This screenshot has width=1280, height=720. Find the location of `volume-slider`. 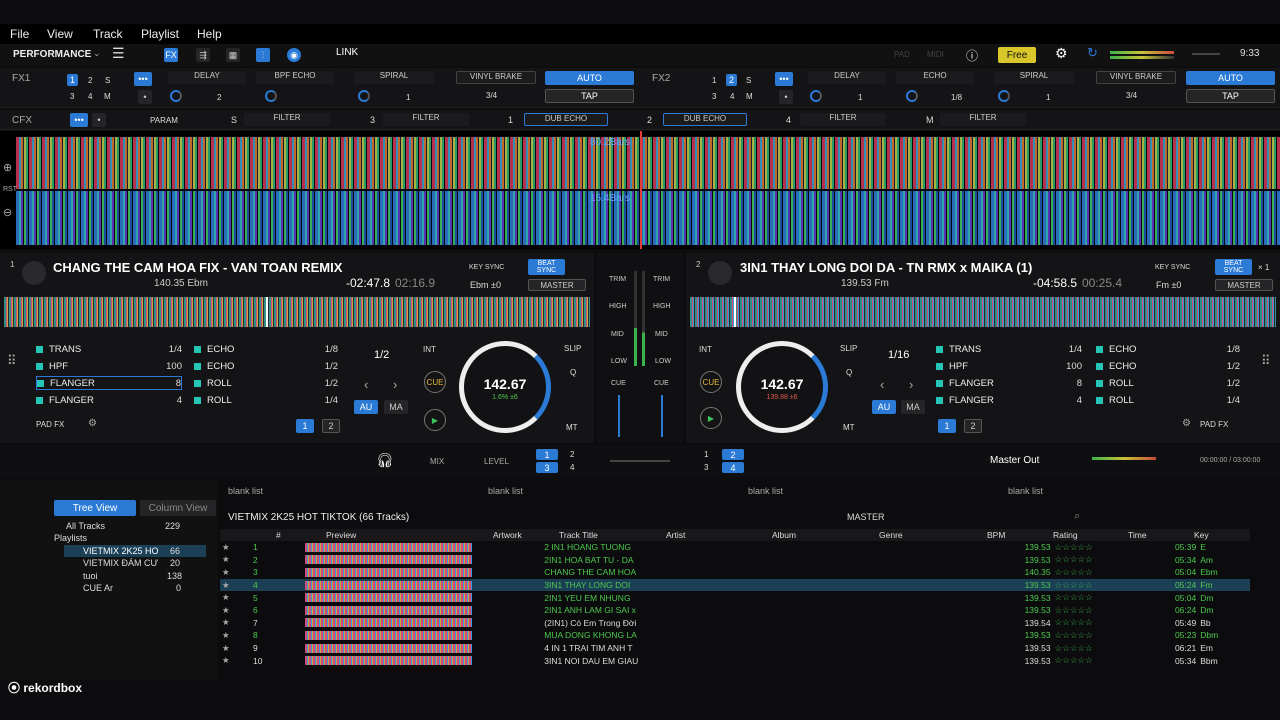

volume-slider is located at coordinates (1206, 54).